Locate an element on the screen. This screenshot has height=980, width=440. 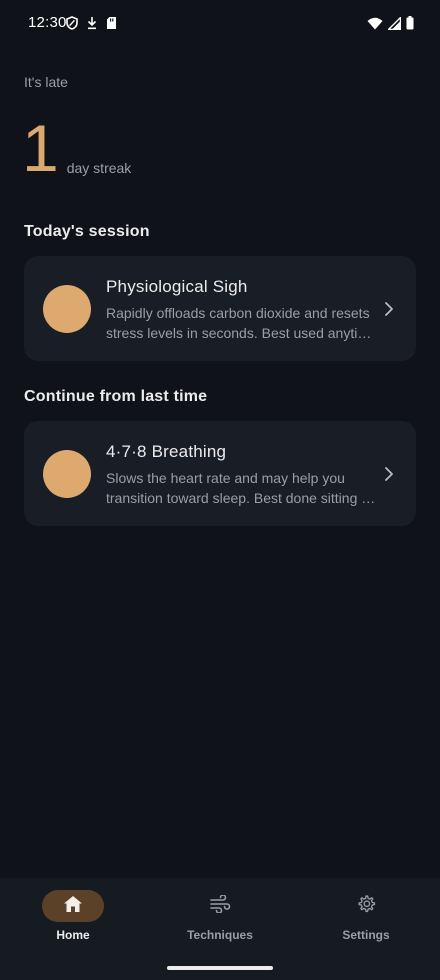
nav-label-home: Home is located at coordinates (73, 935).